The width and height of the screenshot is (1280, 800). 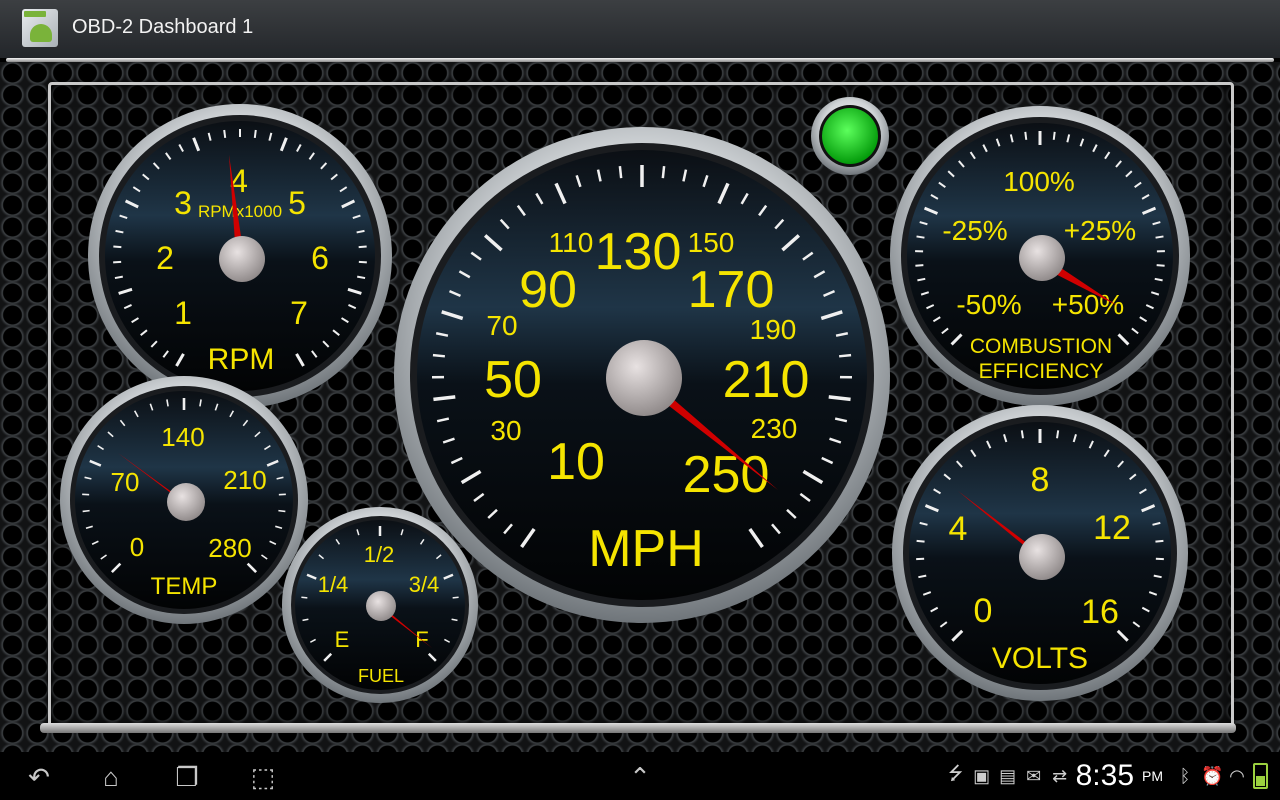 I want to click on temp-tick-label: 280, so click(x=229, y=548).